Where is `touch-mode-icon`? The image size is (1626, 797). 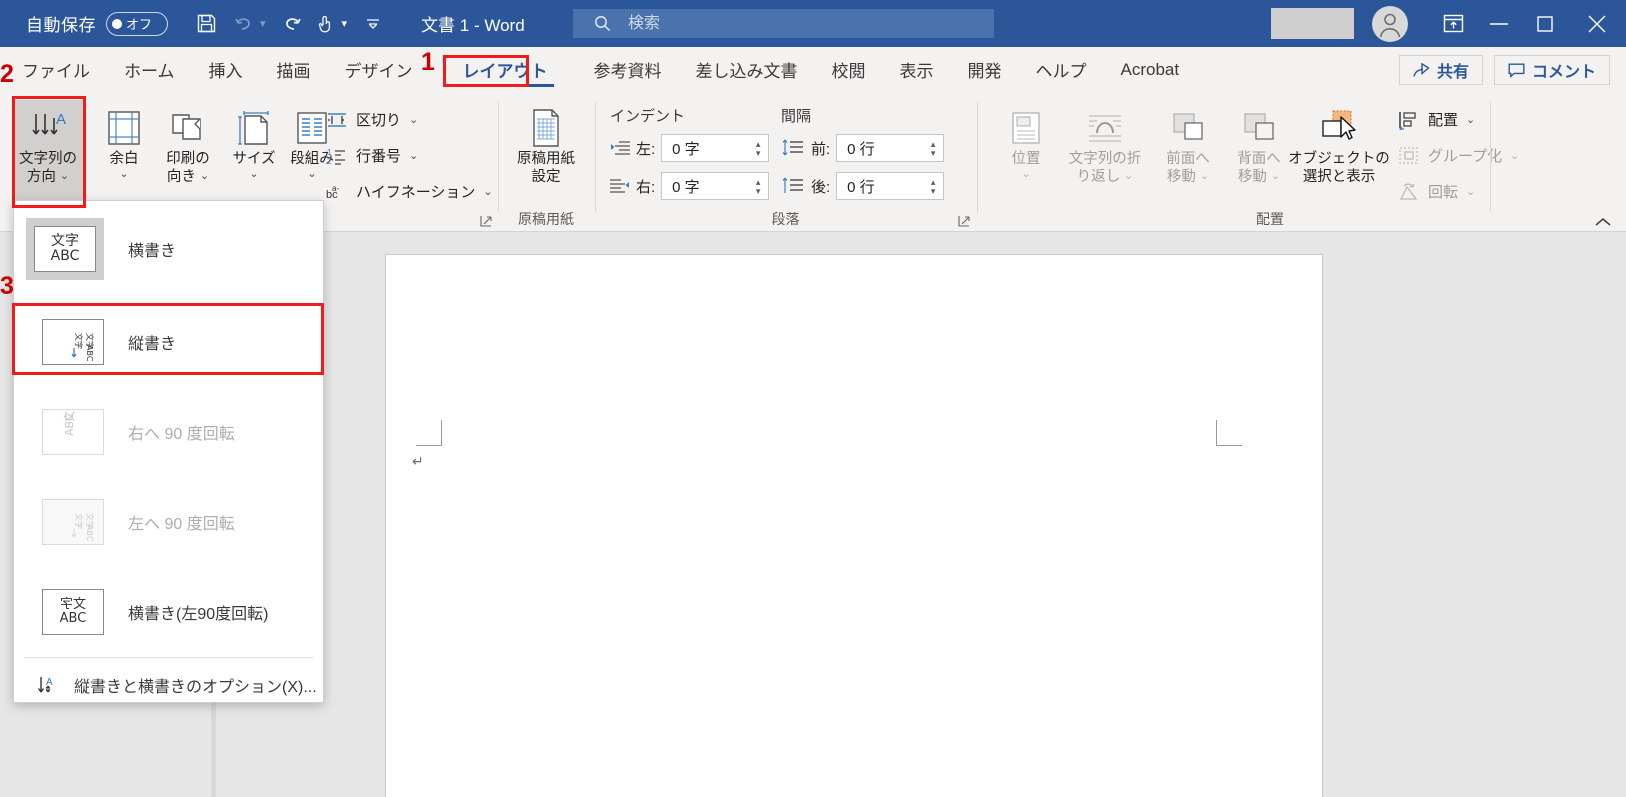
touch-mode-icon is located at coordinates (326, 24).